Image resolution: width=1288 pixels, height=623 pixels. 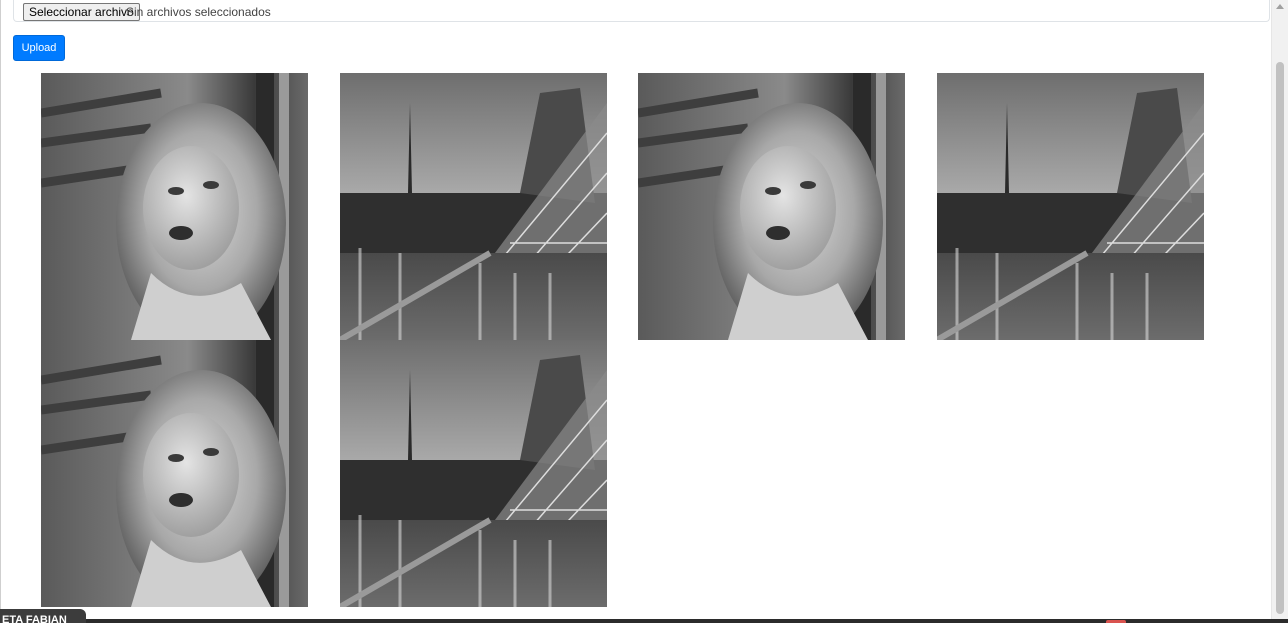 I want to click on file-status-text: Sin archivos seleccionados, so click(x=198, y=12).